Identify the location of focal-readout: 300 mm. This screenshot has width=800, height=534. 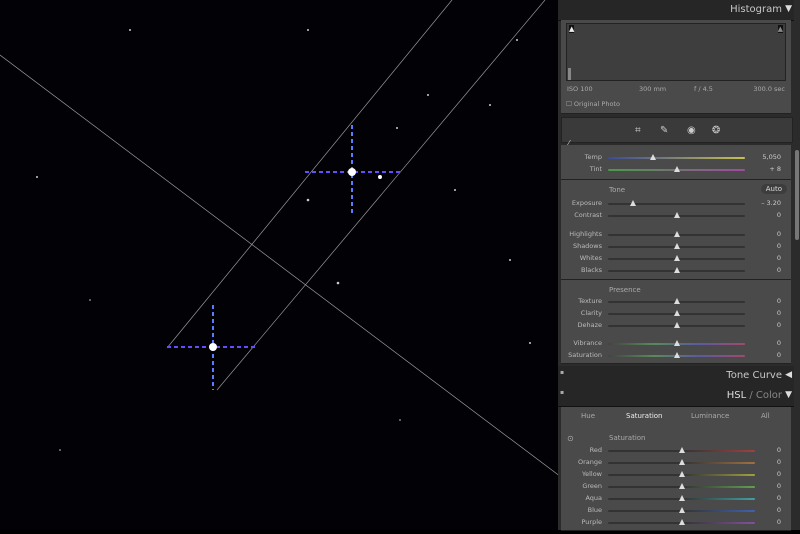
(653, 89).